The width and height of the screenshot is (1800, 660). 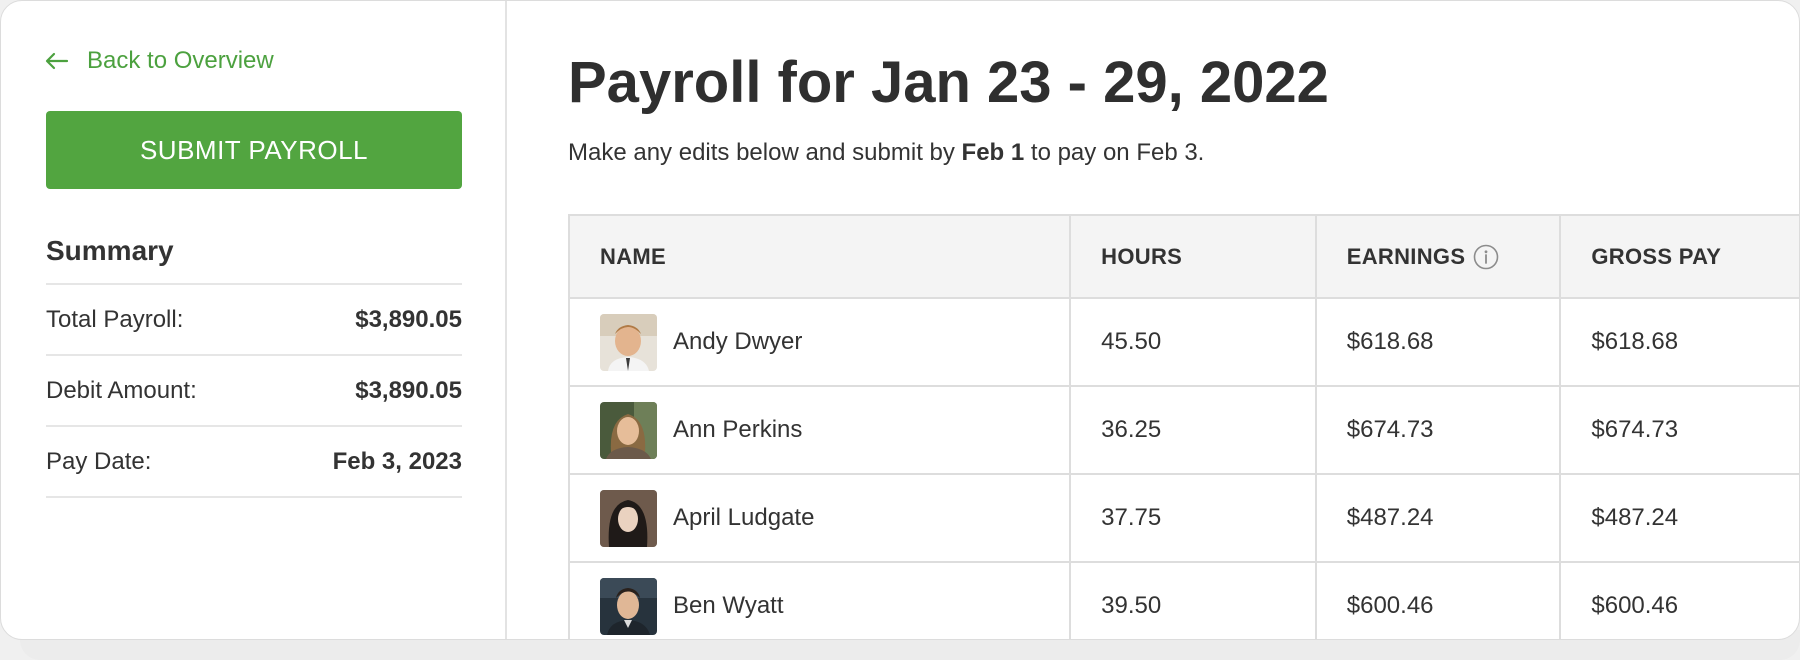 I want to click on gross-pay-value: $618.68, so click(x=1635, y=341).